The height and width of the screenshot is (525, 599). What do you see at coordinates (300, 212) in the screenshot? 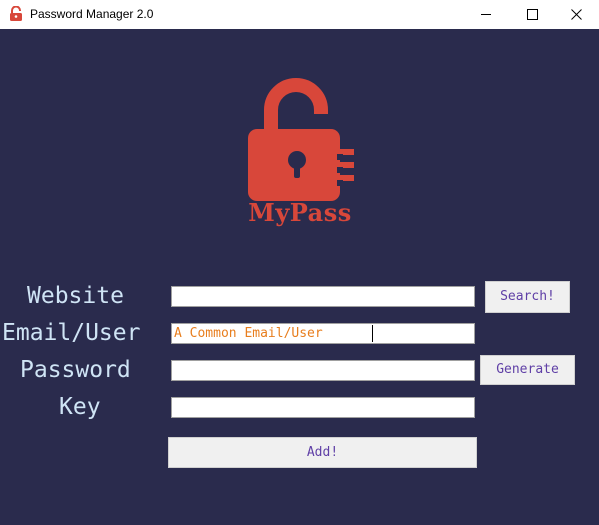
I see `logo-text: MyPass` at bounding box center [300, 212].